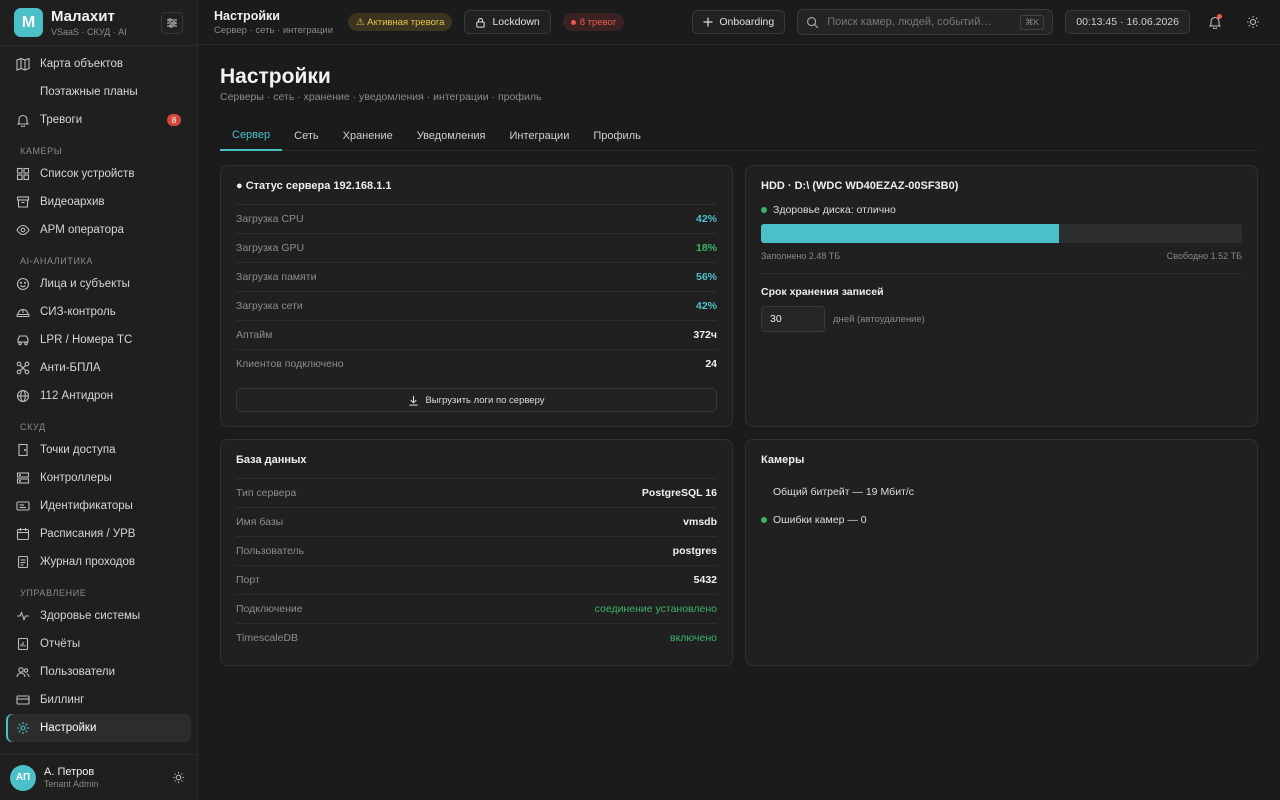  What do you see at coordinates (83, 16) in the screenshot?
I see `app-name: Малахит` at bounding box center [83, 16].